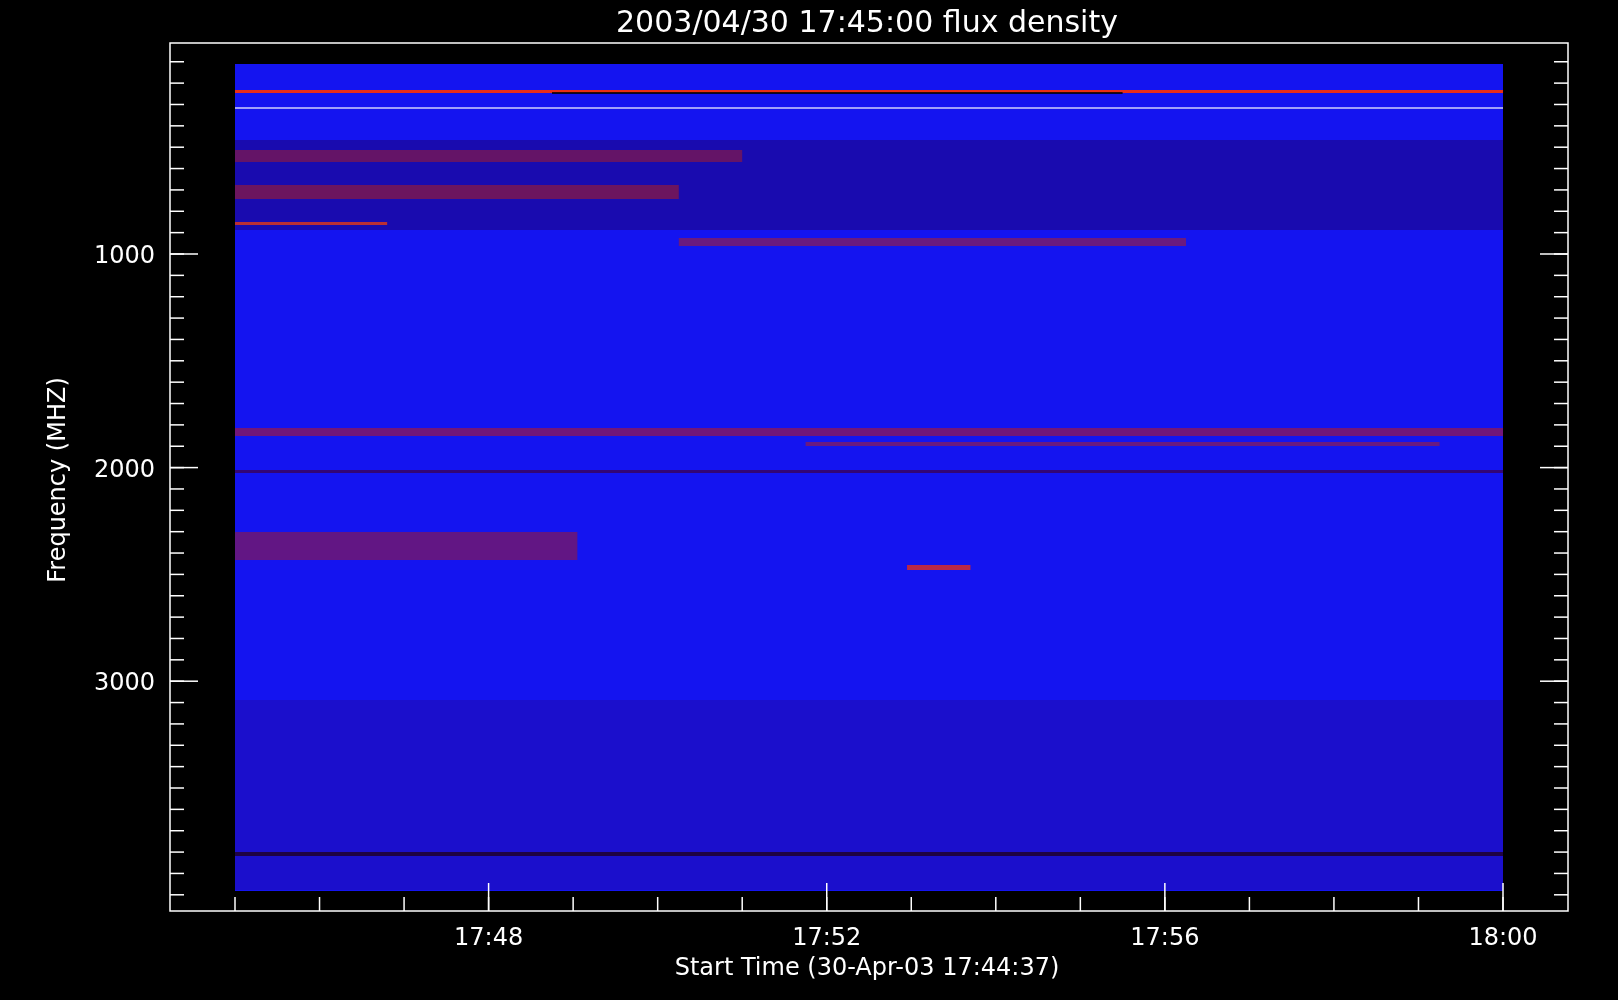 This screenshot has width=1618, height=1000. What do you see at coordinates (124, 682) in the screenshot?
I see `y-tick-label: 3000` at bounding box center [124, 682].